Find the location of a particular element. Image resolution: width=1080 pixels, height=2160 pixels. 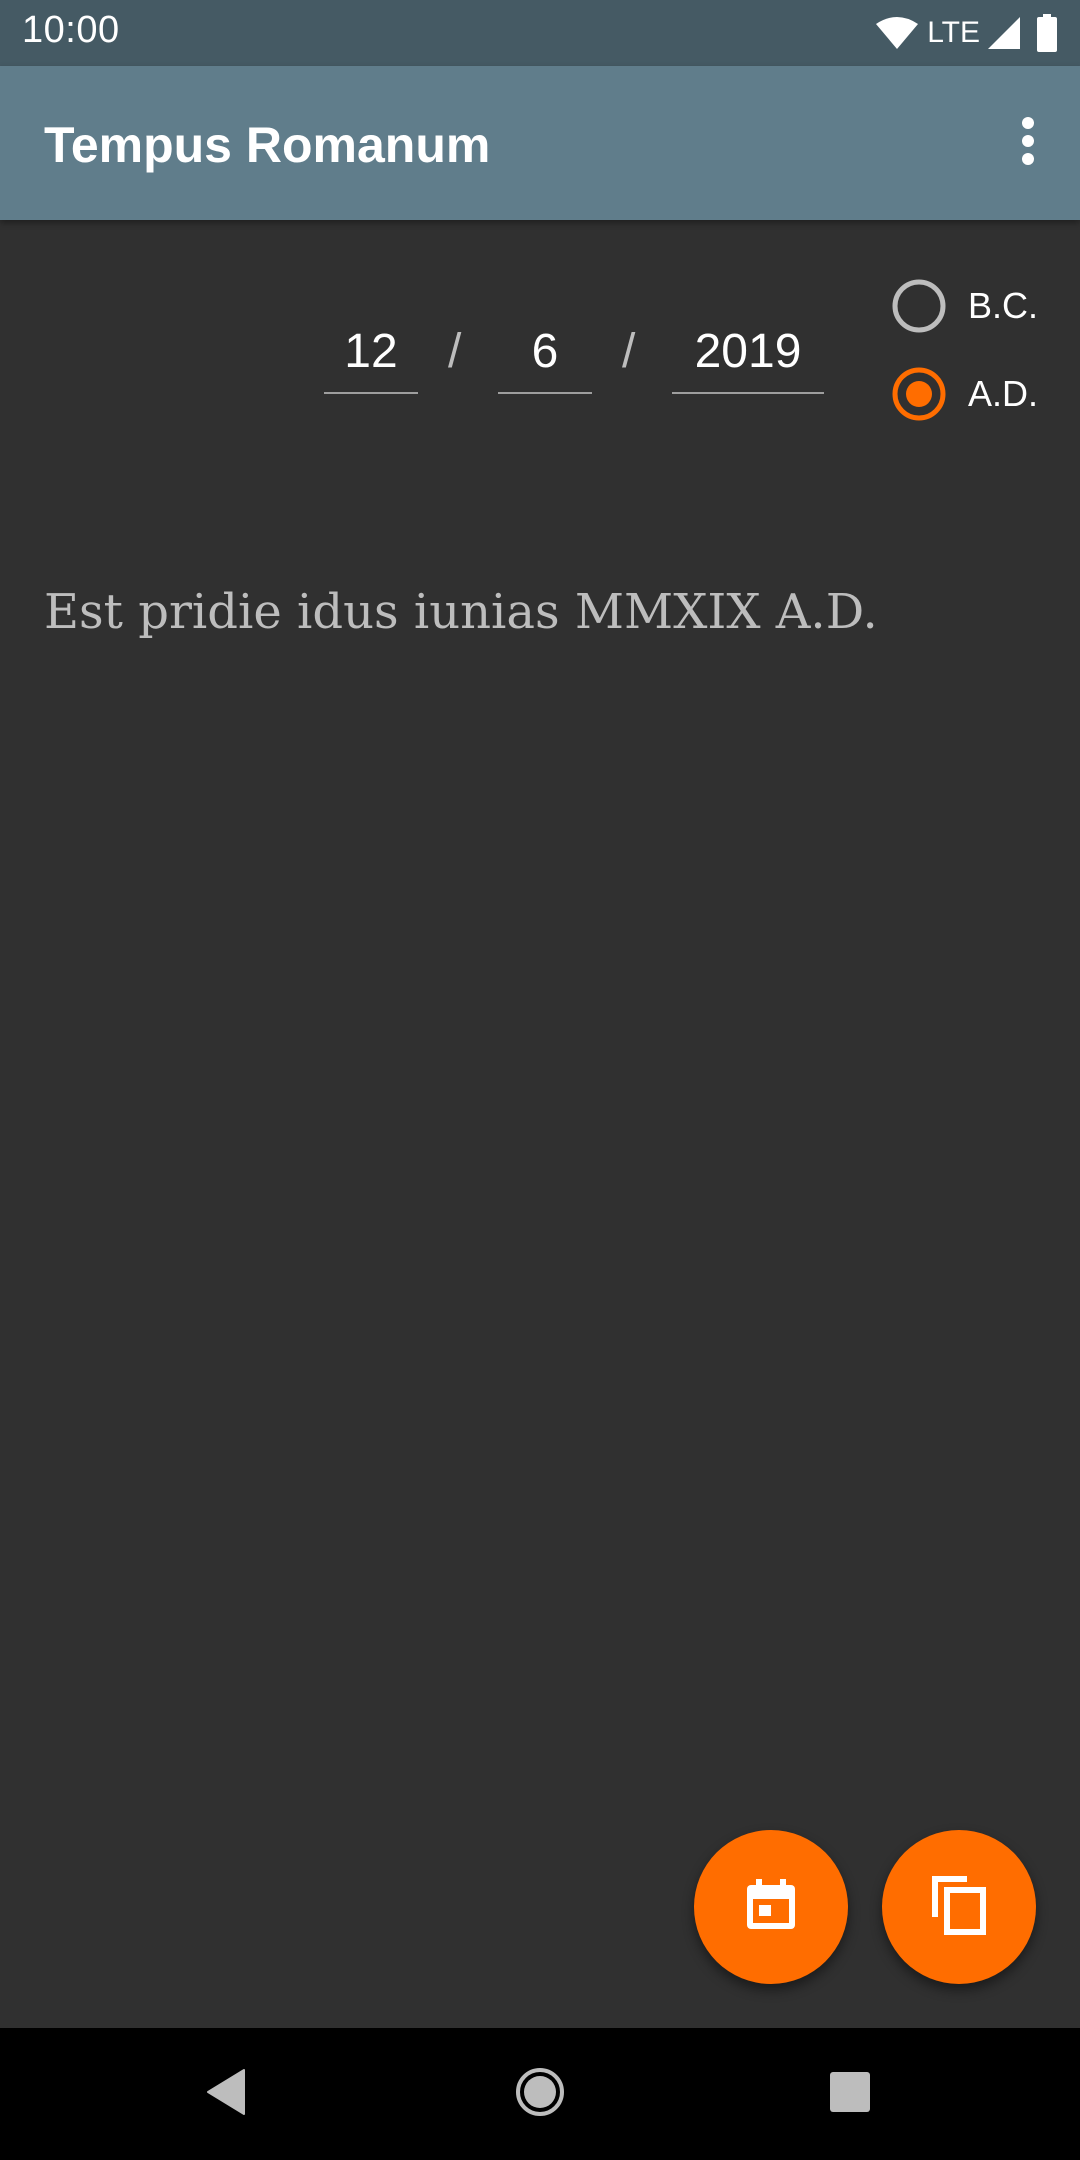

calendar-icon is located at coordinates (771, 1907).